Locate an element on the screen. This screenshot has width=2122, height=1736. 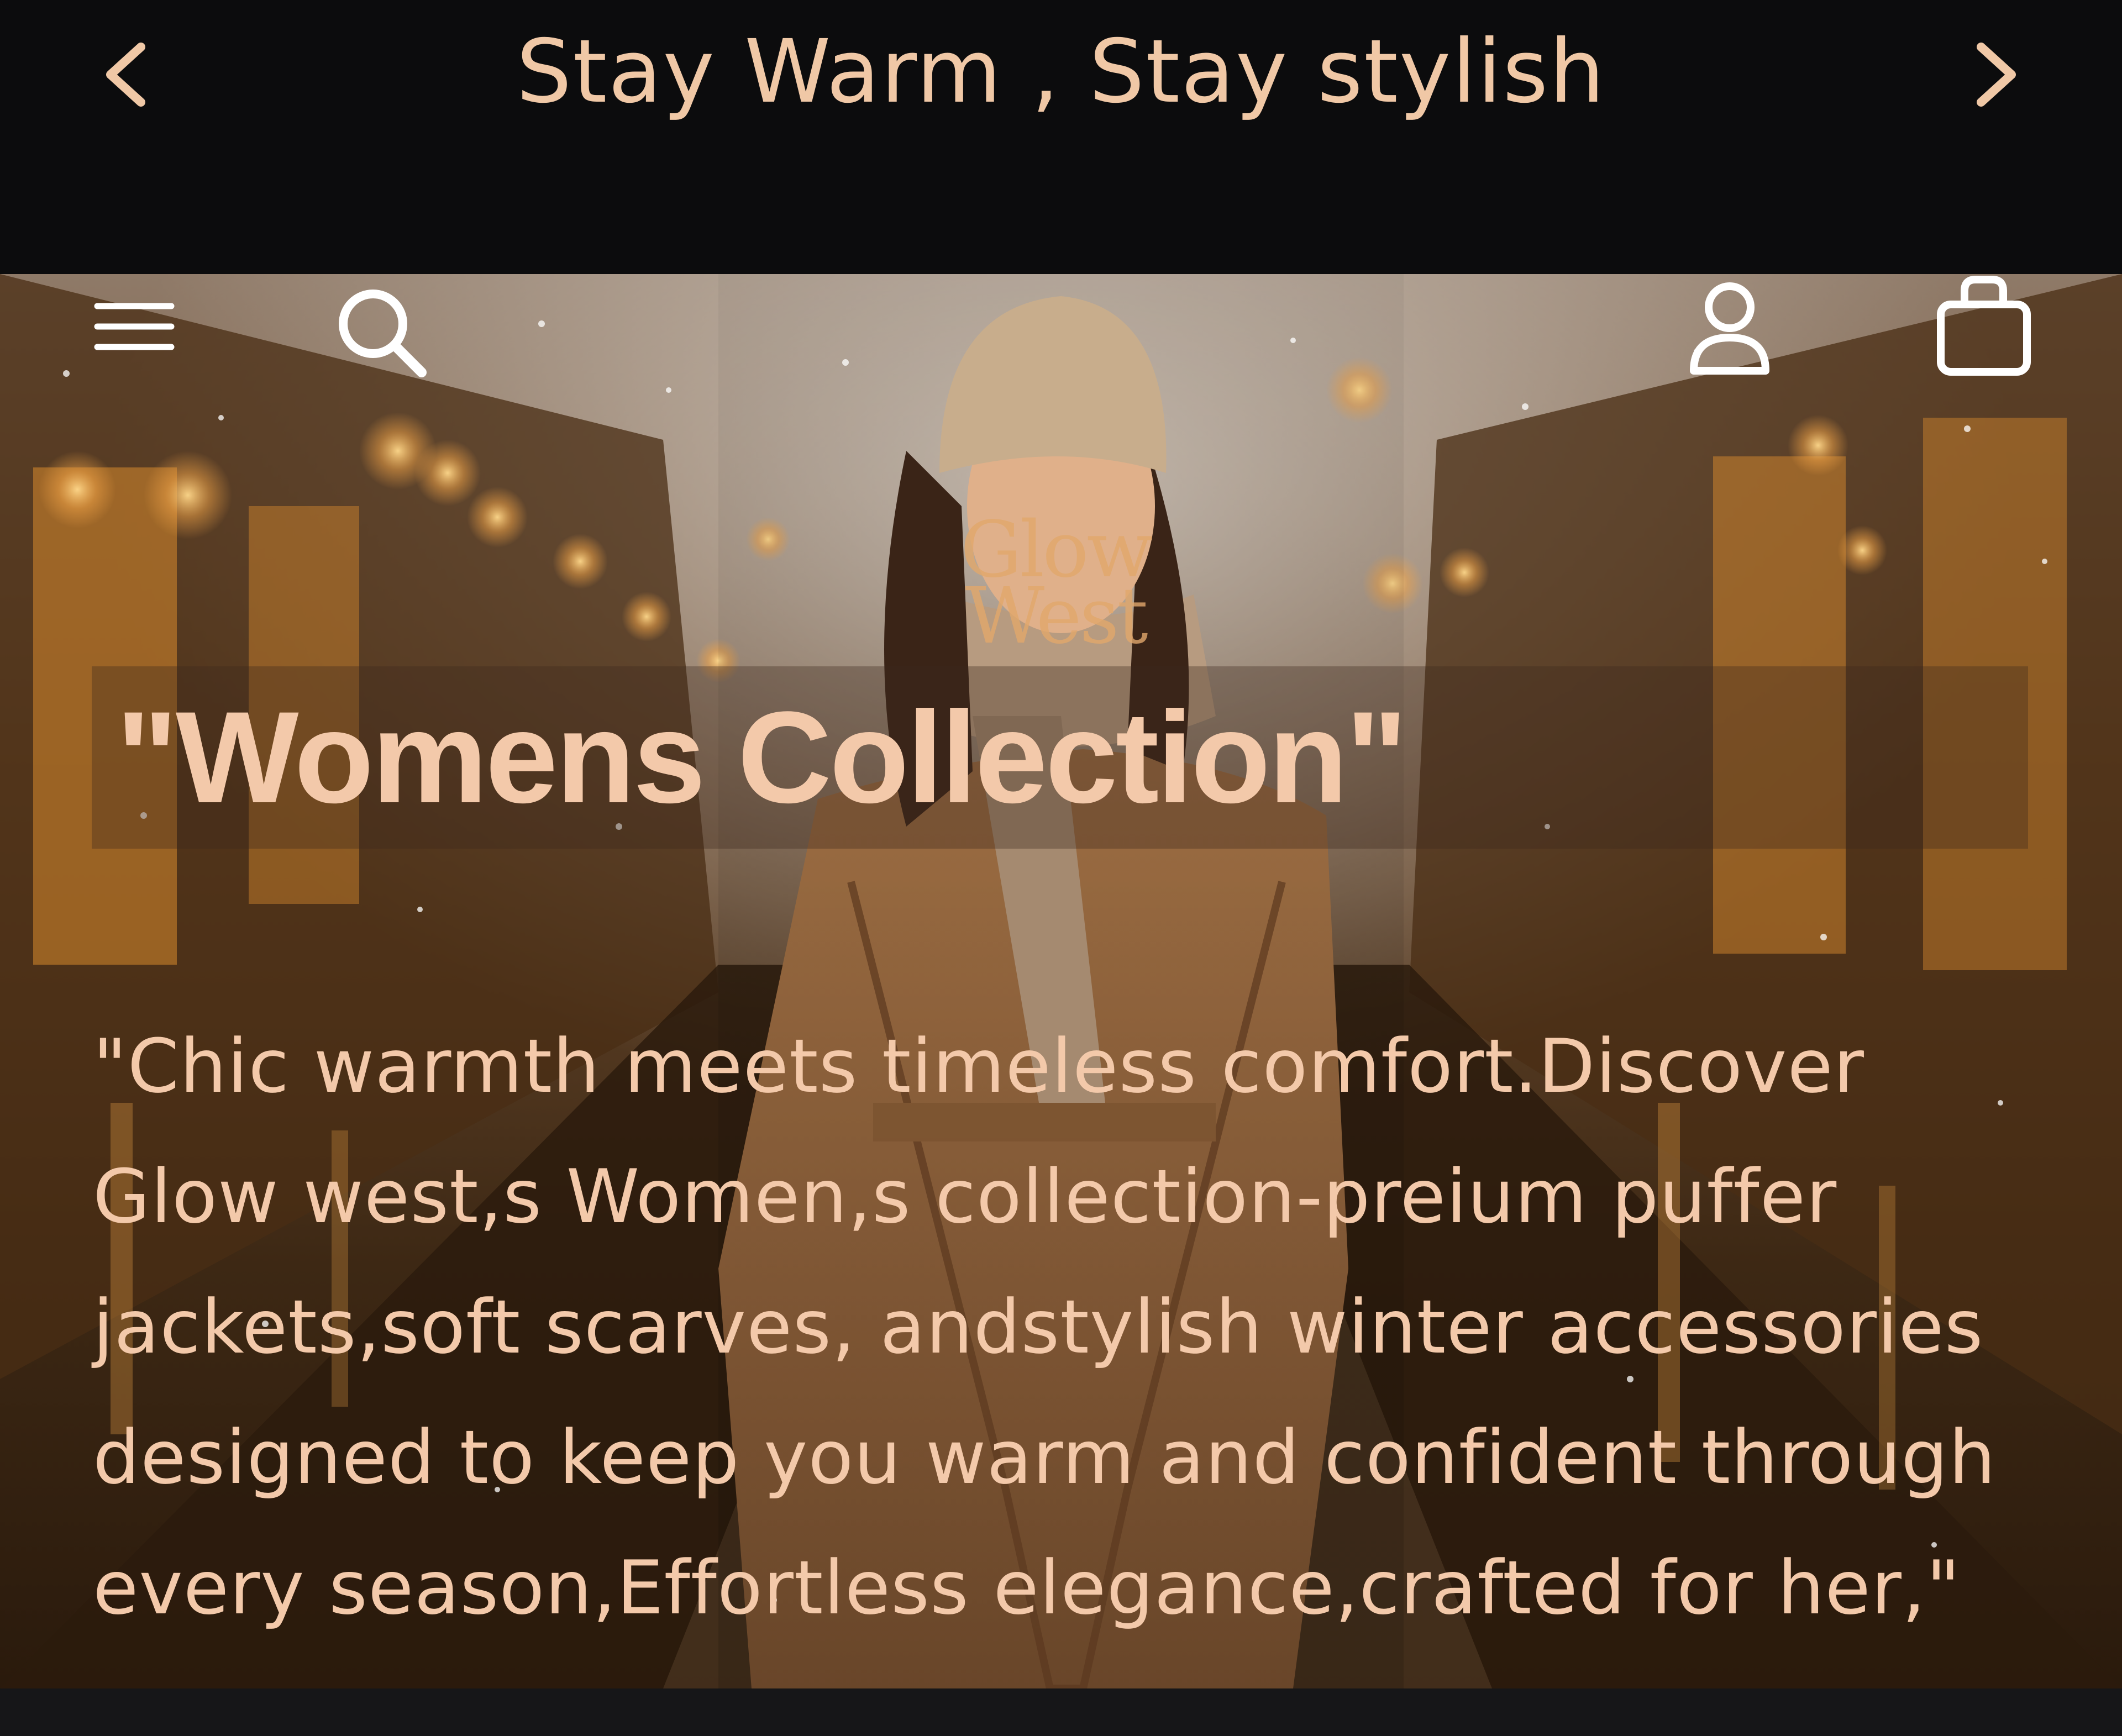
brand-logo: Glow West is located at coordinates (1055, 583).